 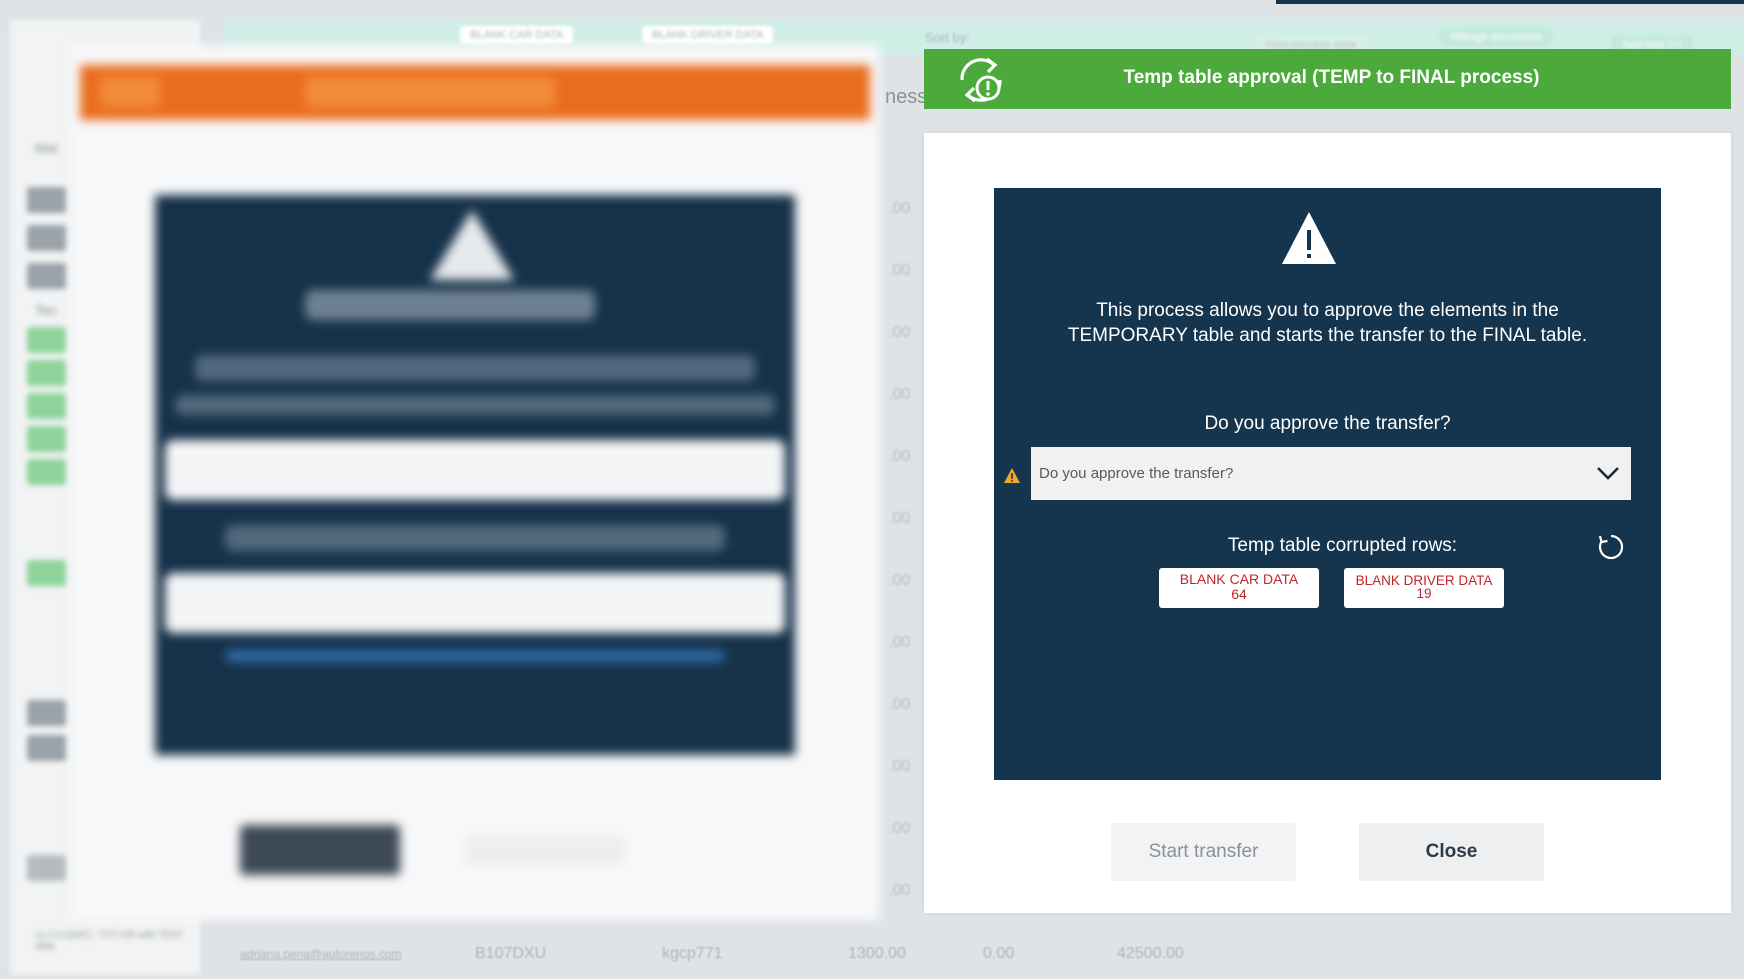 I want to click on sort-label: Sort by:, so click(x=947, y=37).